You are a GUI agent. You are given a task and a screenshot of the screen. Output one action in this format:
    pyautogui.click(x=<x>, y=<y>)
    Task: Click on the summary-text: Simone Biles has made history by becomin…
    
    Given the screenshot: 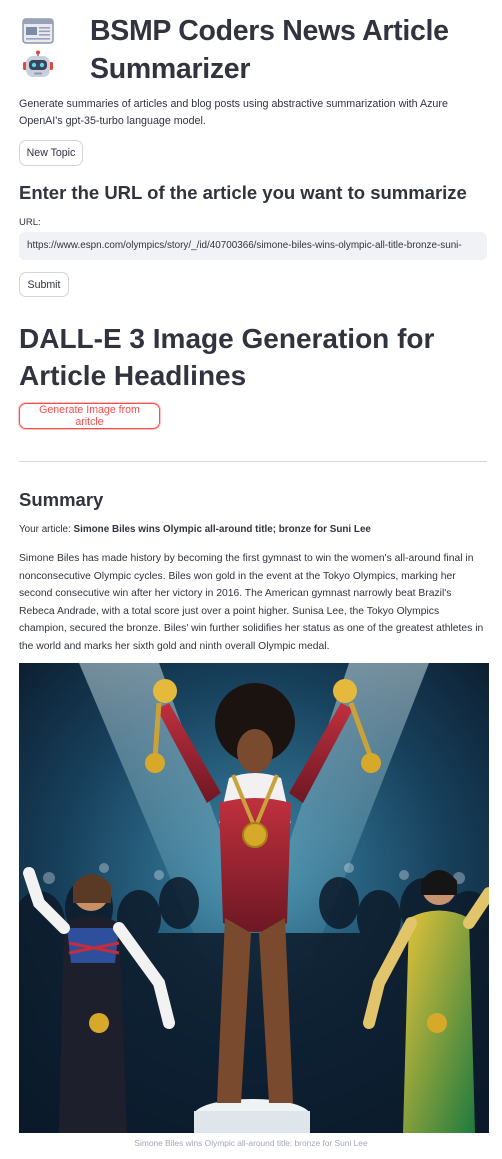 What is the action you would take?
    pyautogui.click(x=251, y=602)
    